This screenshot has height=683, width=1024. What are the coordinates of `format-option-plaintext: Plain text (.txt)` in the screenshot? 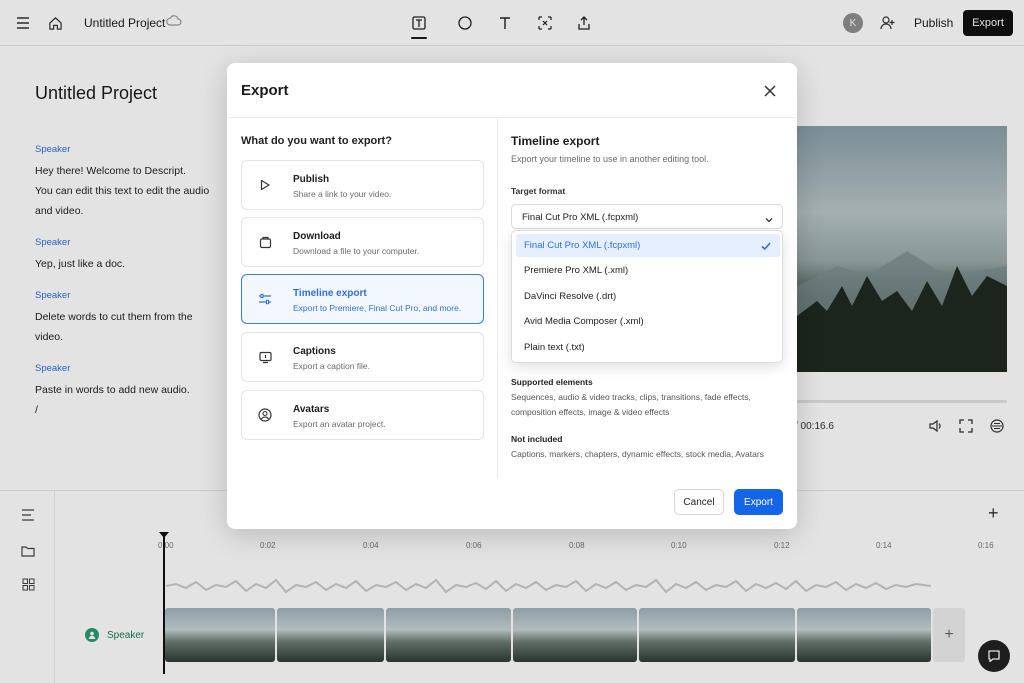 It's located at (648, 347).